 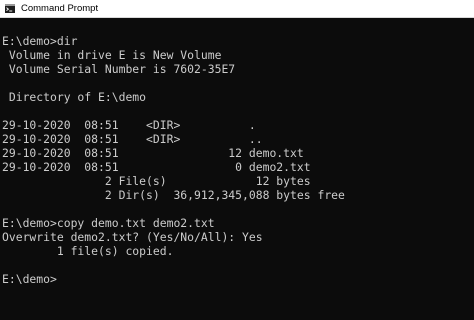 I want to click on console-line-result: 1 file(s) copied., so click(x=88, y=251).